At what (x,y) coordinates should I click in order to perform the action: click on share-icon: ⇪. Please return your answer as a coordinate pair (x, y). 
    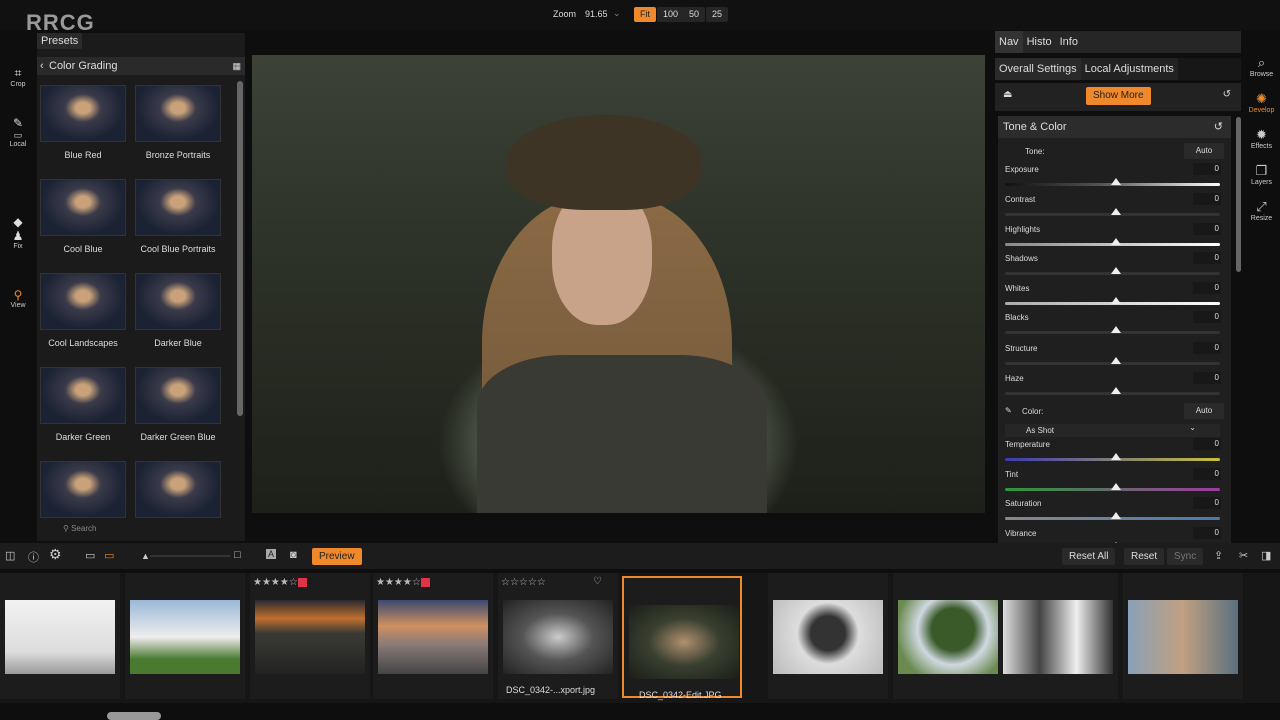
    Looking at the image, I should click on (1218, 555).